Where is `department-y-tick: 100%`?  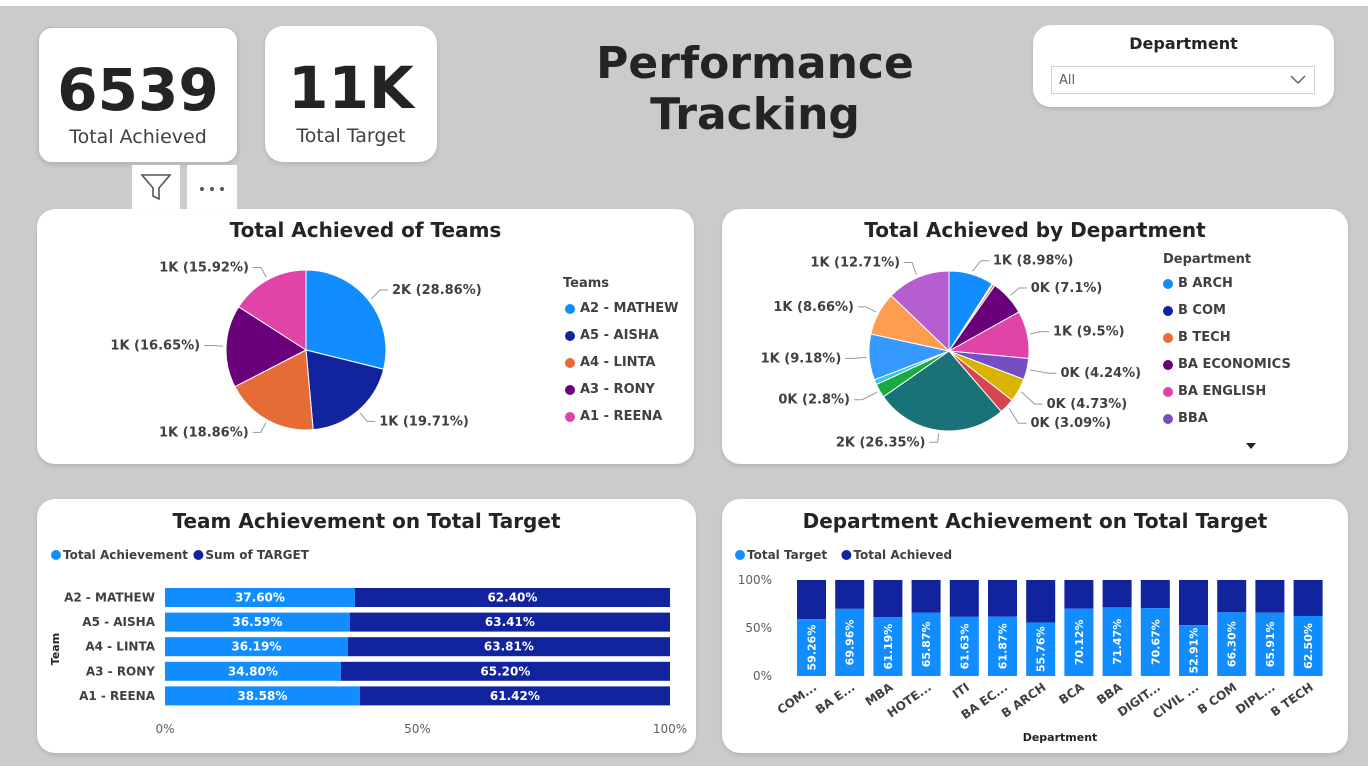
department-y-tick: 100% is located at coordinates (755, 580).